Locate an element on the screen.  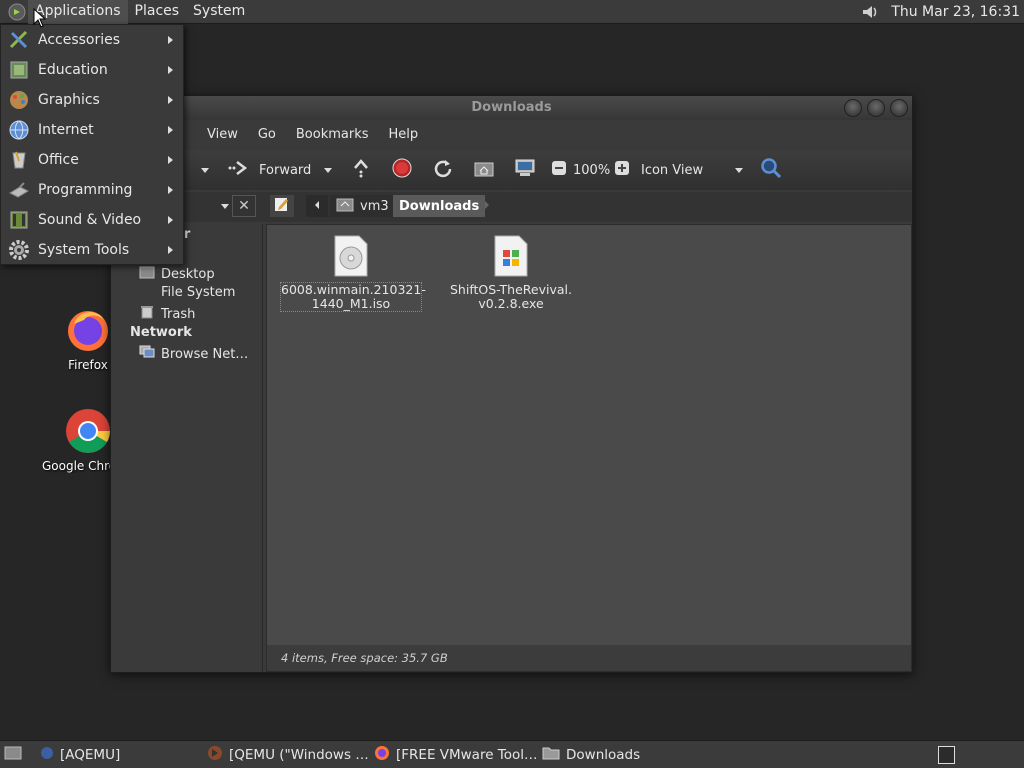
programming-icon is located at coordinates (19, 190).